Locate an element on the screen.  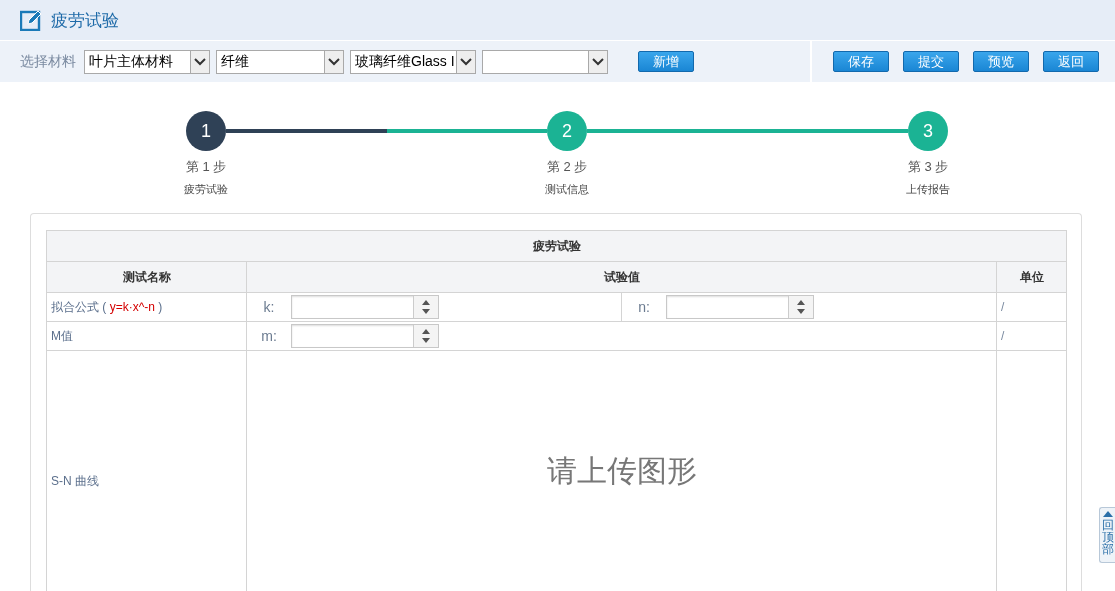
action-button: 提交 is located at coordinates (931, 61).